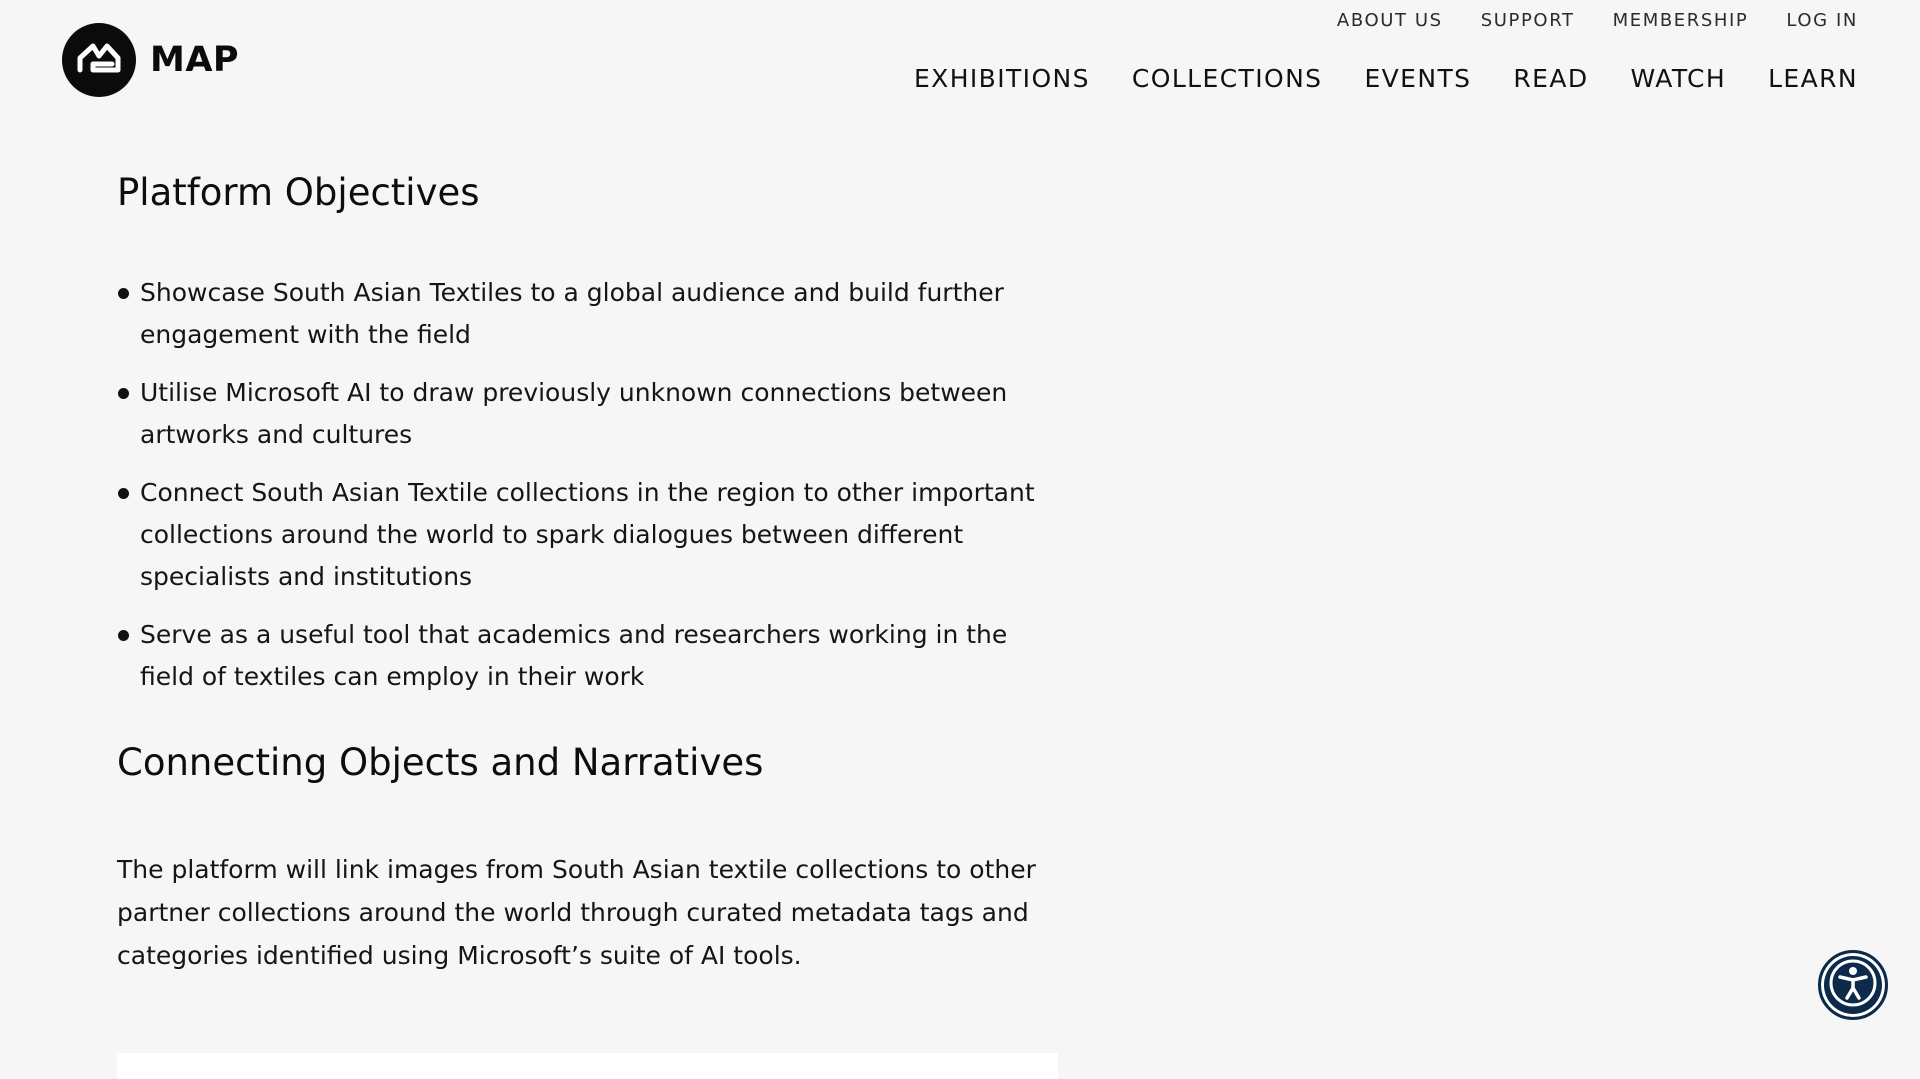  Describe the element at coordinates (1417, 78) in the screenshot. I see `nav-events: EVENTS` at that location.